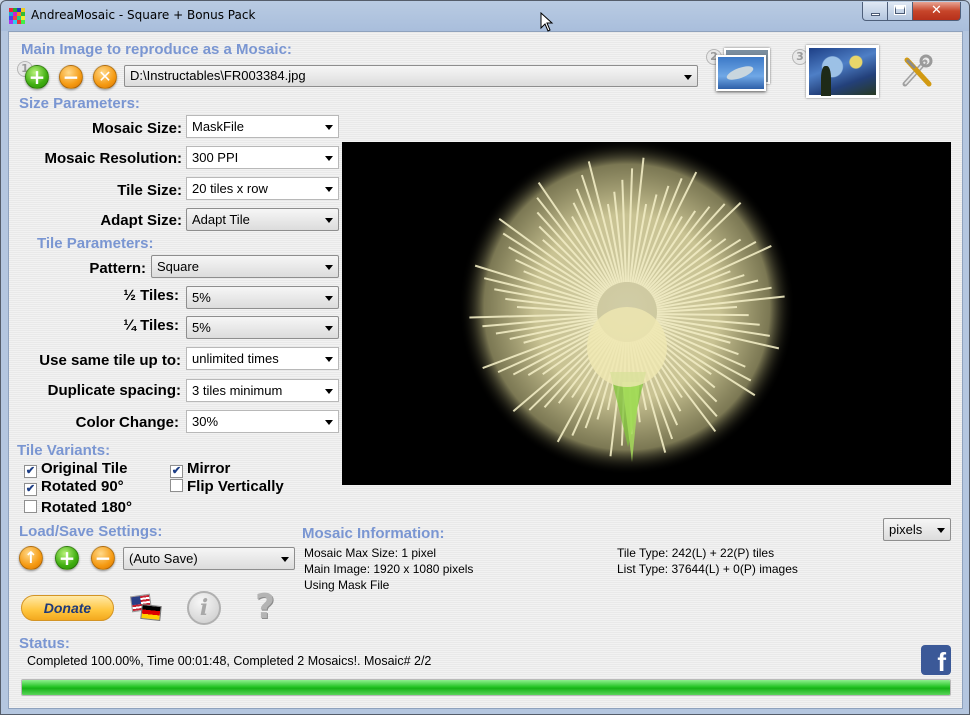 The image size is (970, 715). Describe the element at coordinates (221, 219) in the screenshot. I see `adapt-size-value: Adapt Tile` at that location.